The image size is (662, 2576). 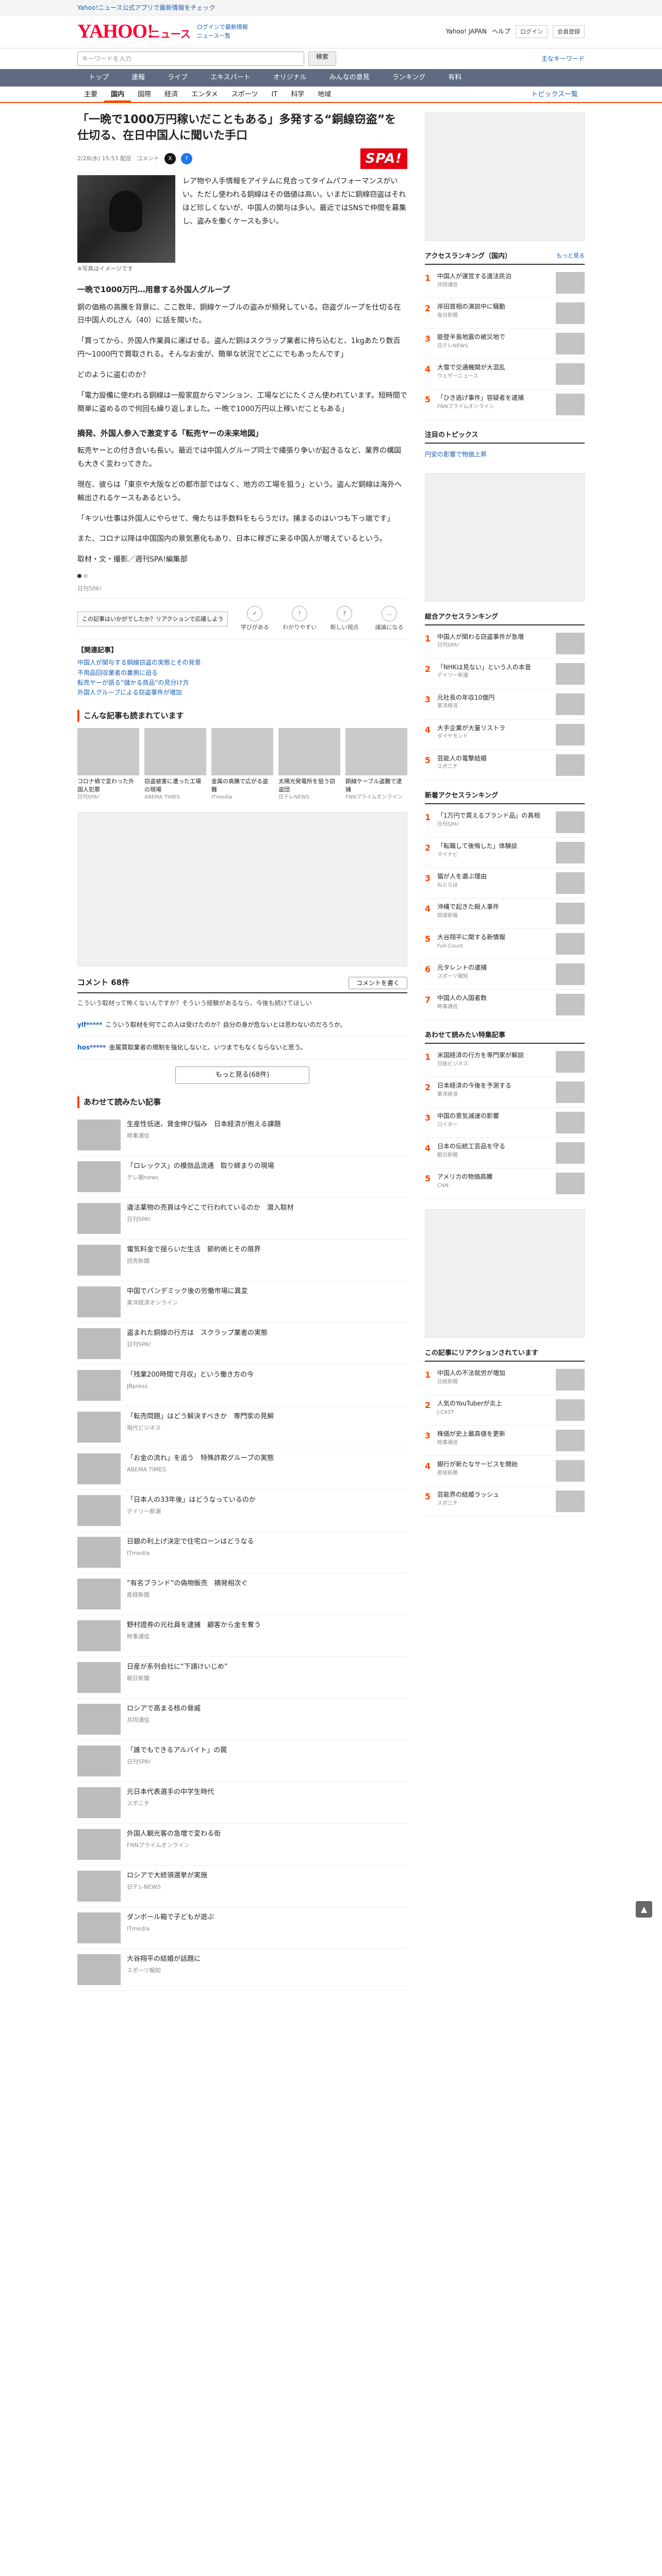 I want to click on pagination-dots, so click(x=242, y=576).